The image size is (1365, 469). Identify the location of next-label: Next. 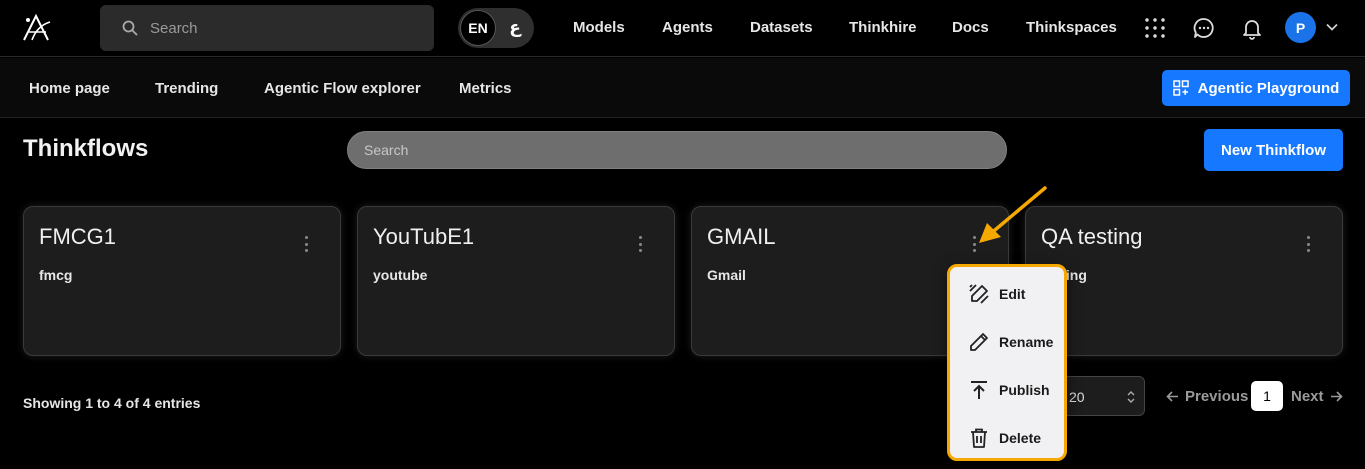
(1307, 396).